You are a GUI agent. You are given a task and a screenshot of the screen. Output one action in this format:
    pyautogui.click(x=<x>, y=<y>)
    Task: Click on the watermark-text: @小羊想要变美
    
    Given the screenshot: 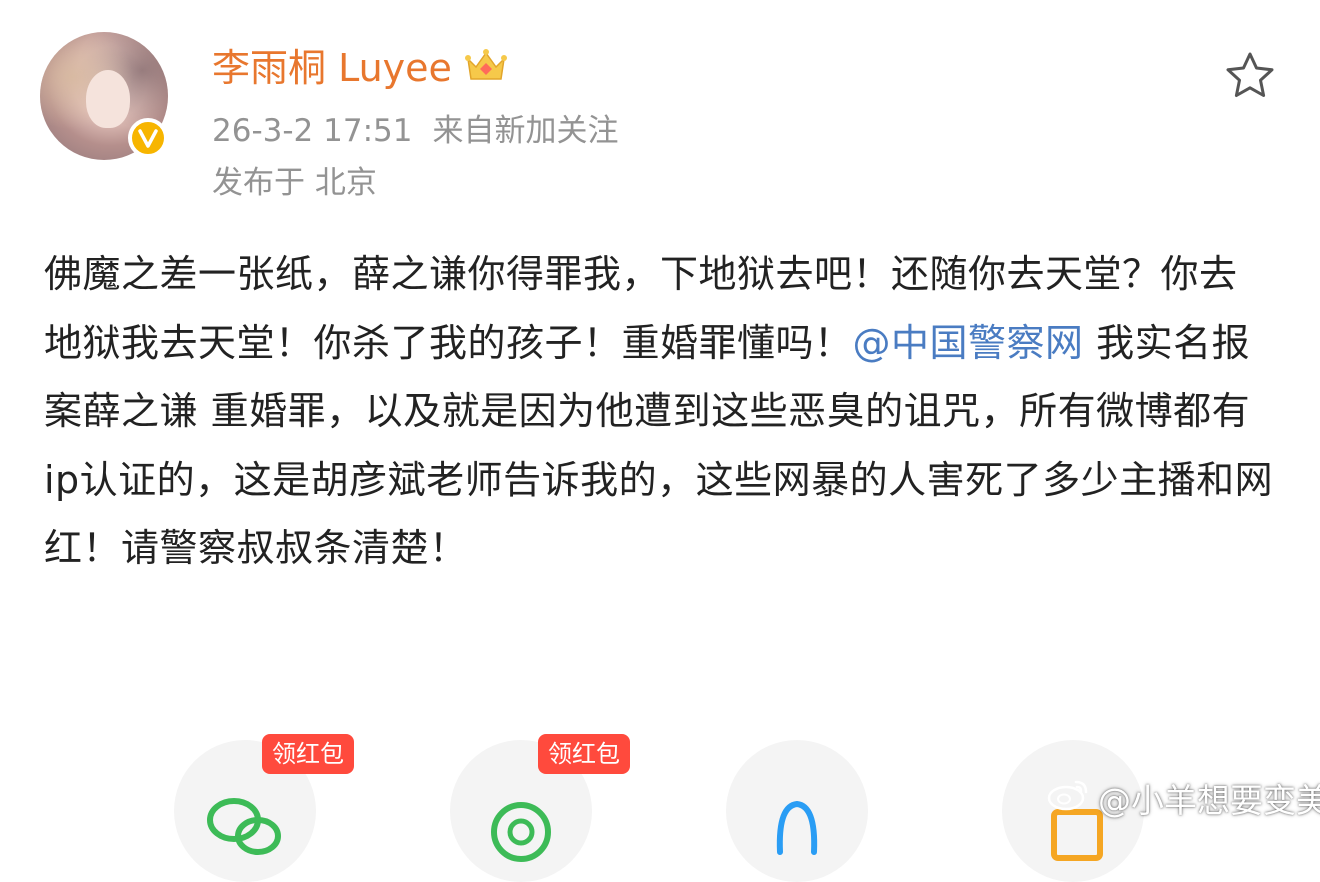 What is the action you would take?
    pyautogui.click(x=1209, y=800)
    